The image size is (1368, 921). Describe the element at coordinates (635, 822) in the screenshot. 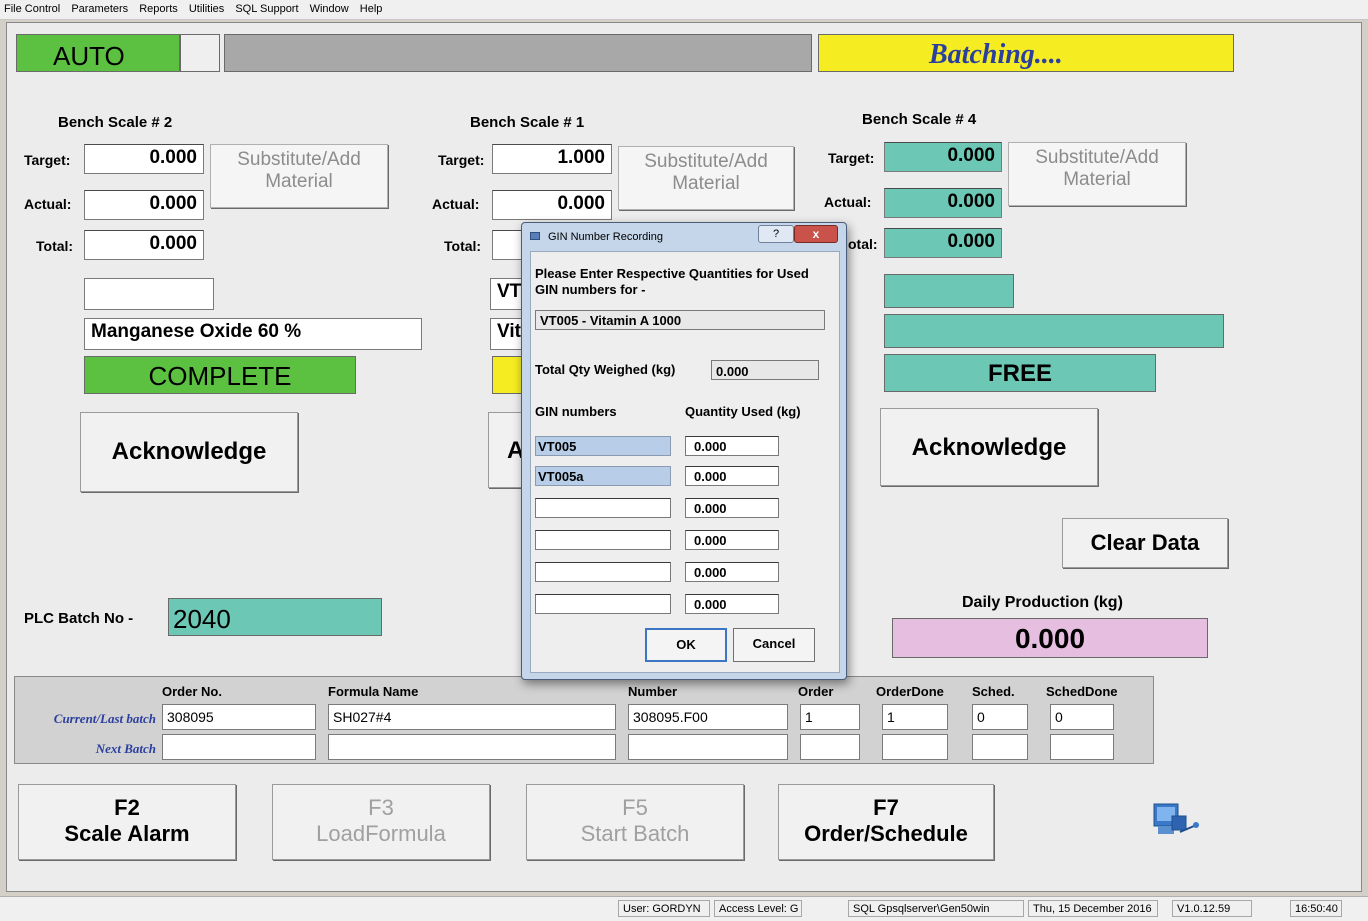

I see `f5-start-batch-button: F5 Start Batch` at that location.